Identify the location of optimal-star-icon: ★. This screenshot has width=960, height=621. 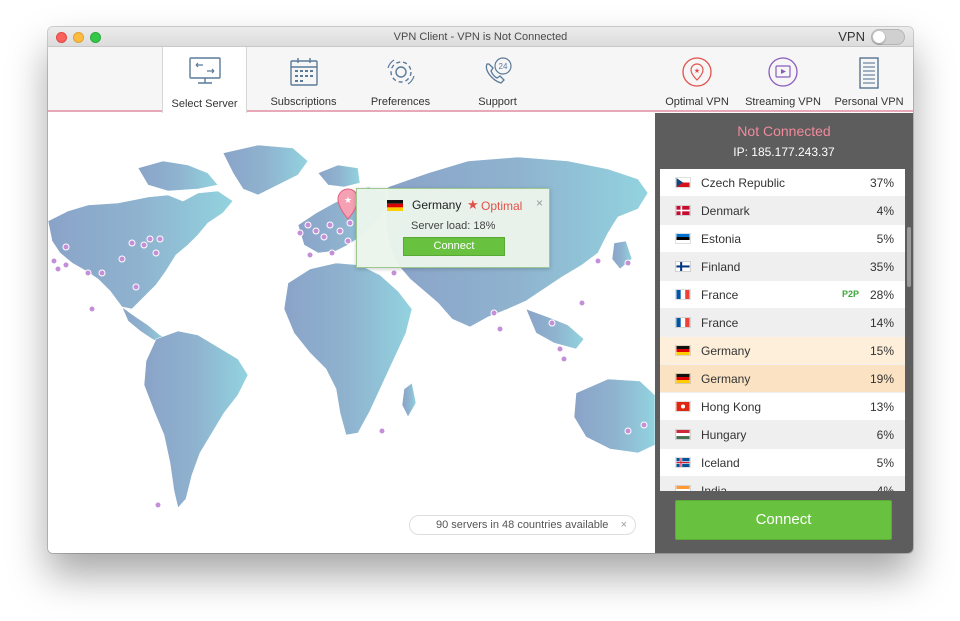
(473, 204).